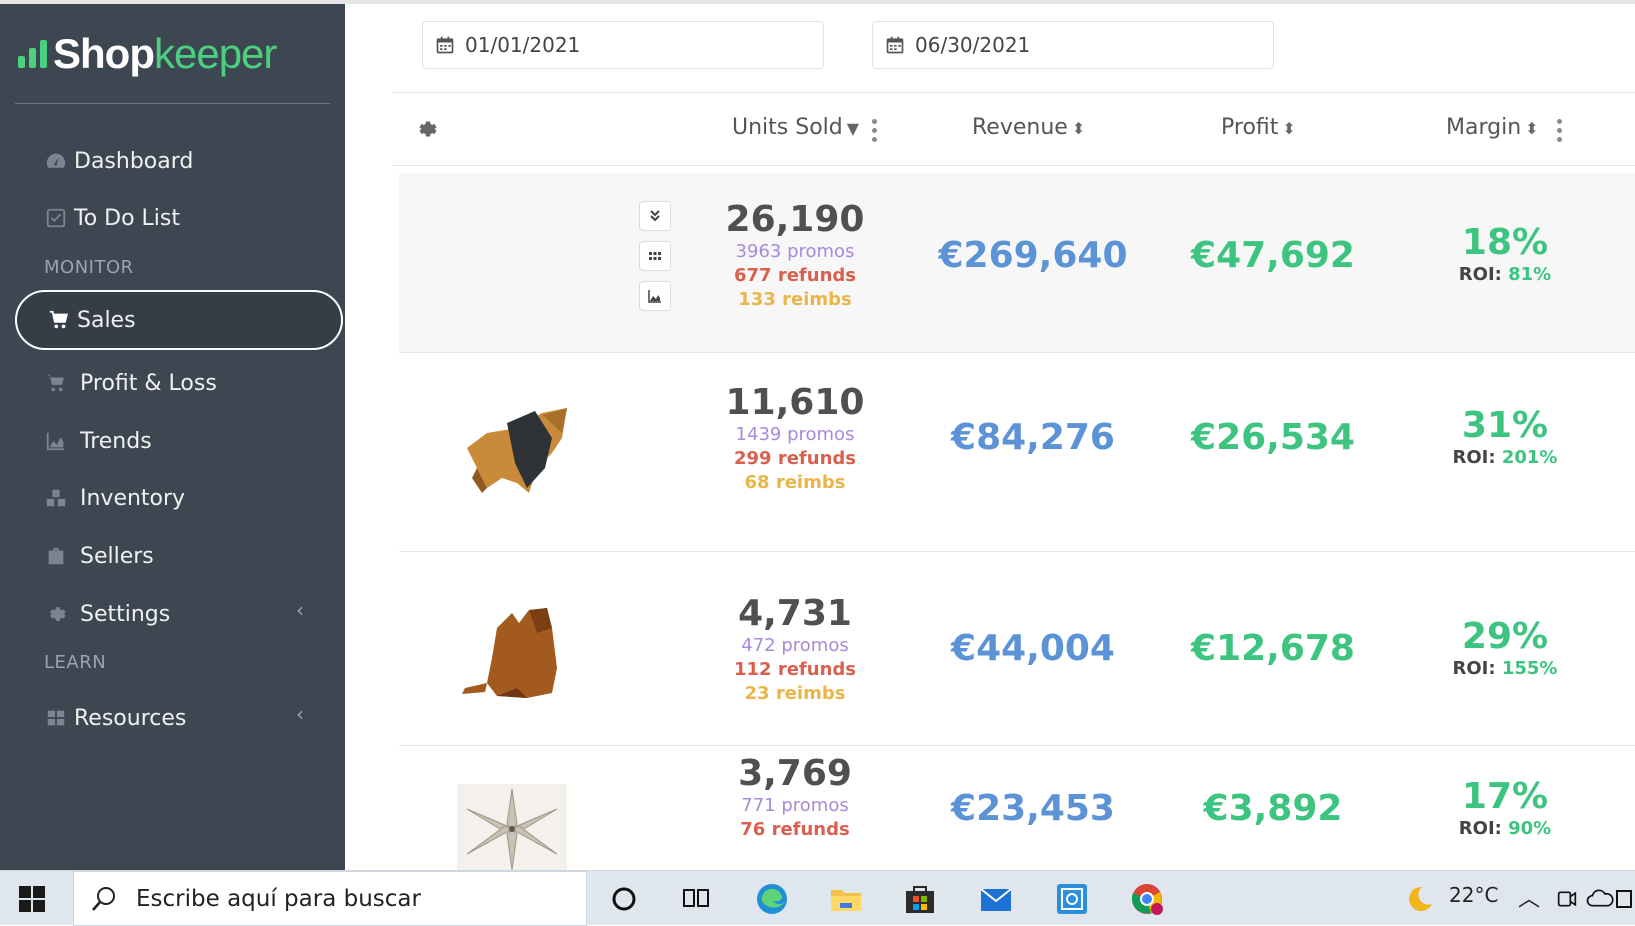  Describe the element at coordinates (920, 899) in the screenshot. I see `microsoft-store-icon` at that location.